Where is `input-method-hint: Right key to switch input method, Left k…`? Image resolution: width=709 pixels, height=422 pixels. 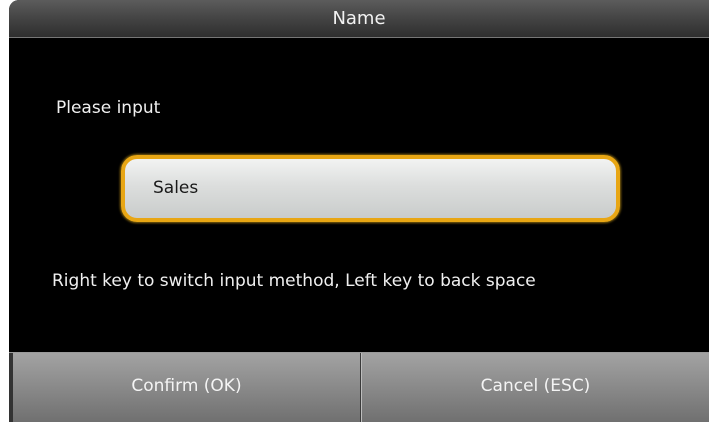 input-method-hint: Right key to switch input method, Left k… is located at coordinates (294, 281).